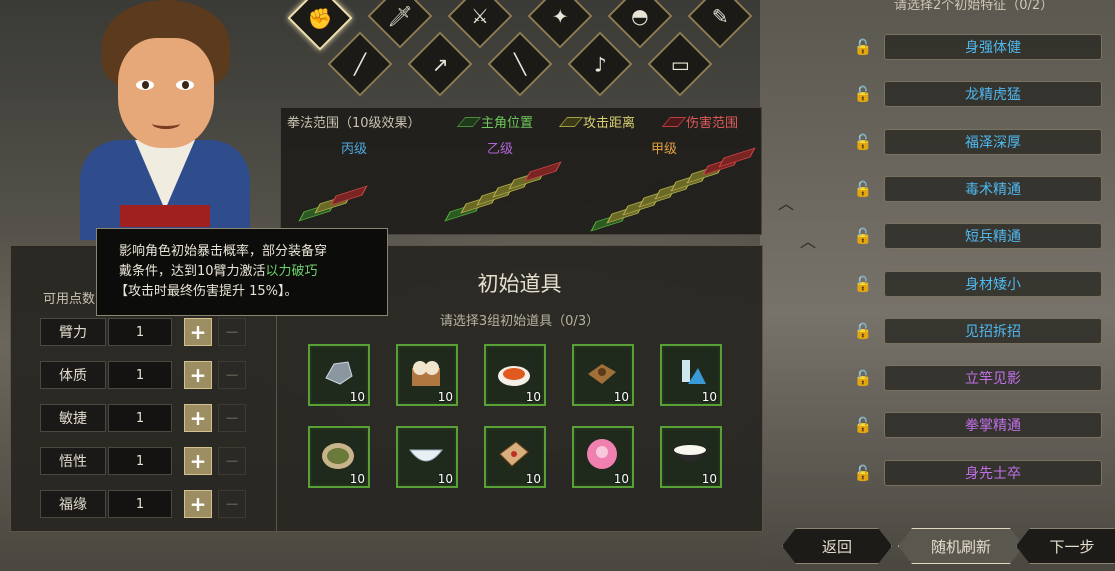 Image resolution: width=1115 pixels, height=571 pixels. What do you see at coordinates (993, 283) in the screenshot?
I see `trait-button: 身材矮小` at bounding box center [993, 283].